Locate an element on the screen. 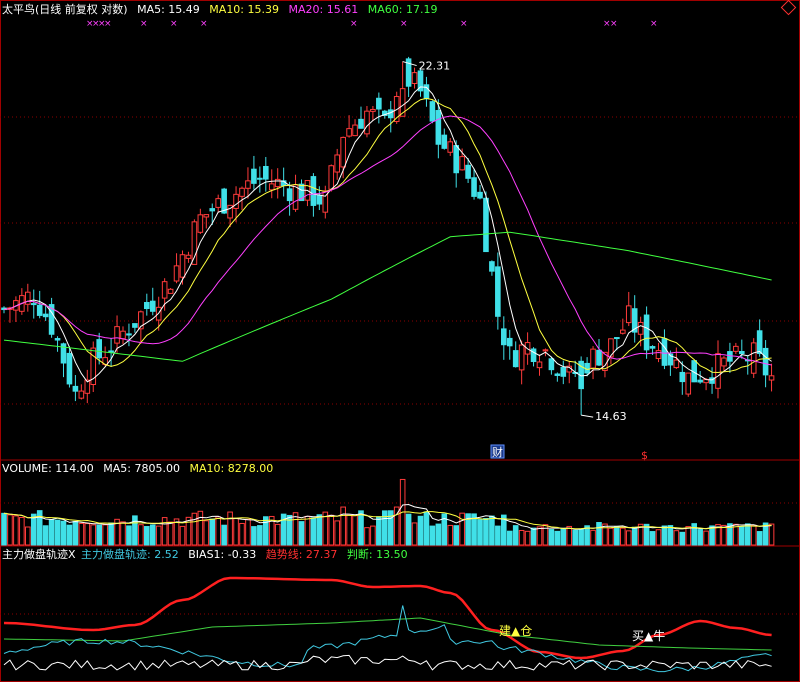 This screenshot has width=800, height=682. cai-badge-label: 财 is located at coordinates (497, 452).